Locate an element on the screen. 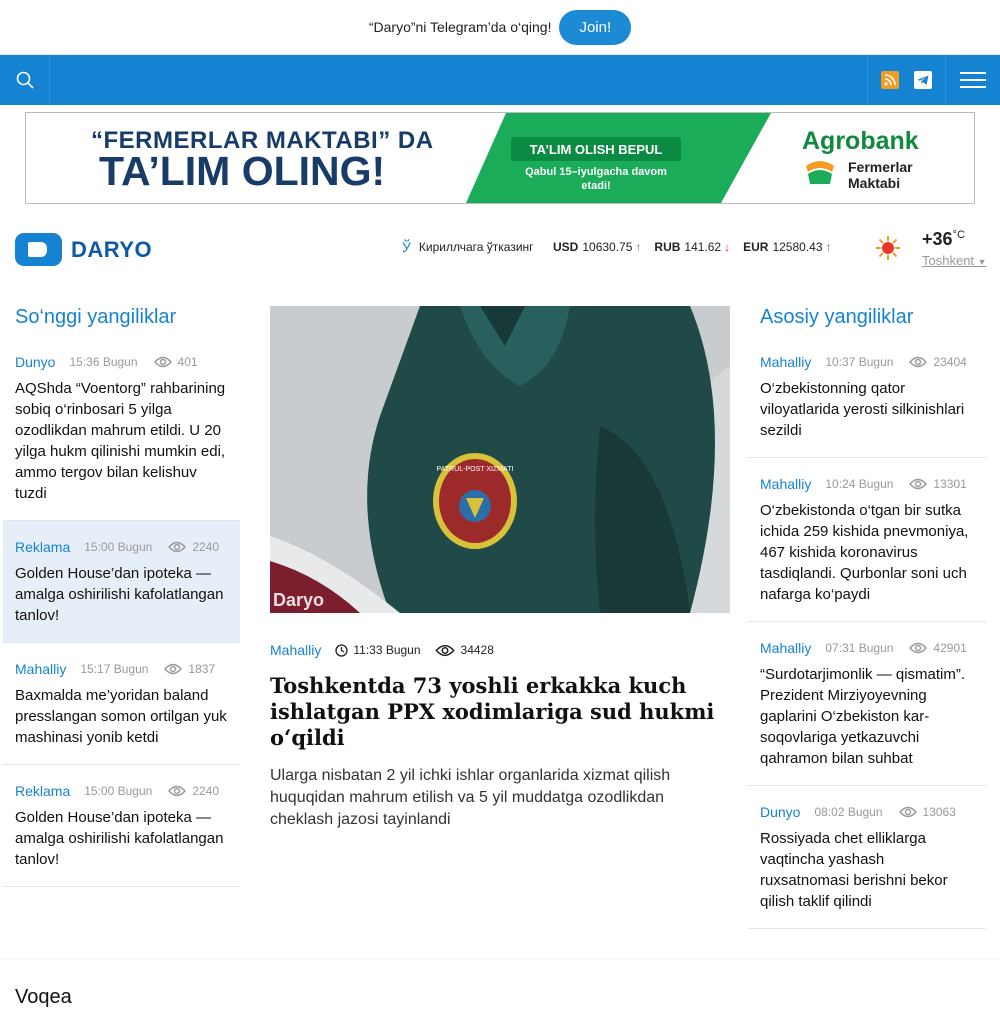 The height and width of the screenshot is (1009, 1000). search-icon is located at coordinates (25, 80).